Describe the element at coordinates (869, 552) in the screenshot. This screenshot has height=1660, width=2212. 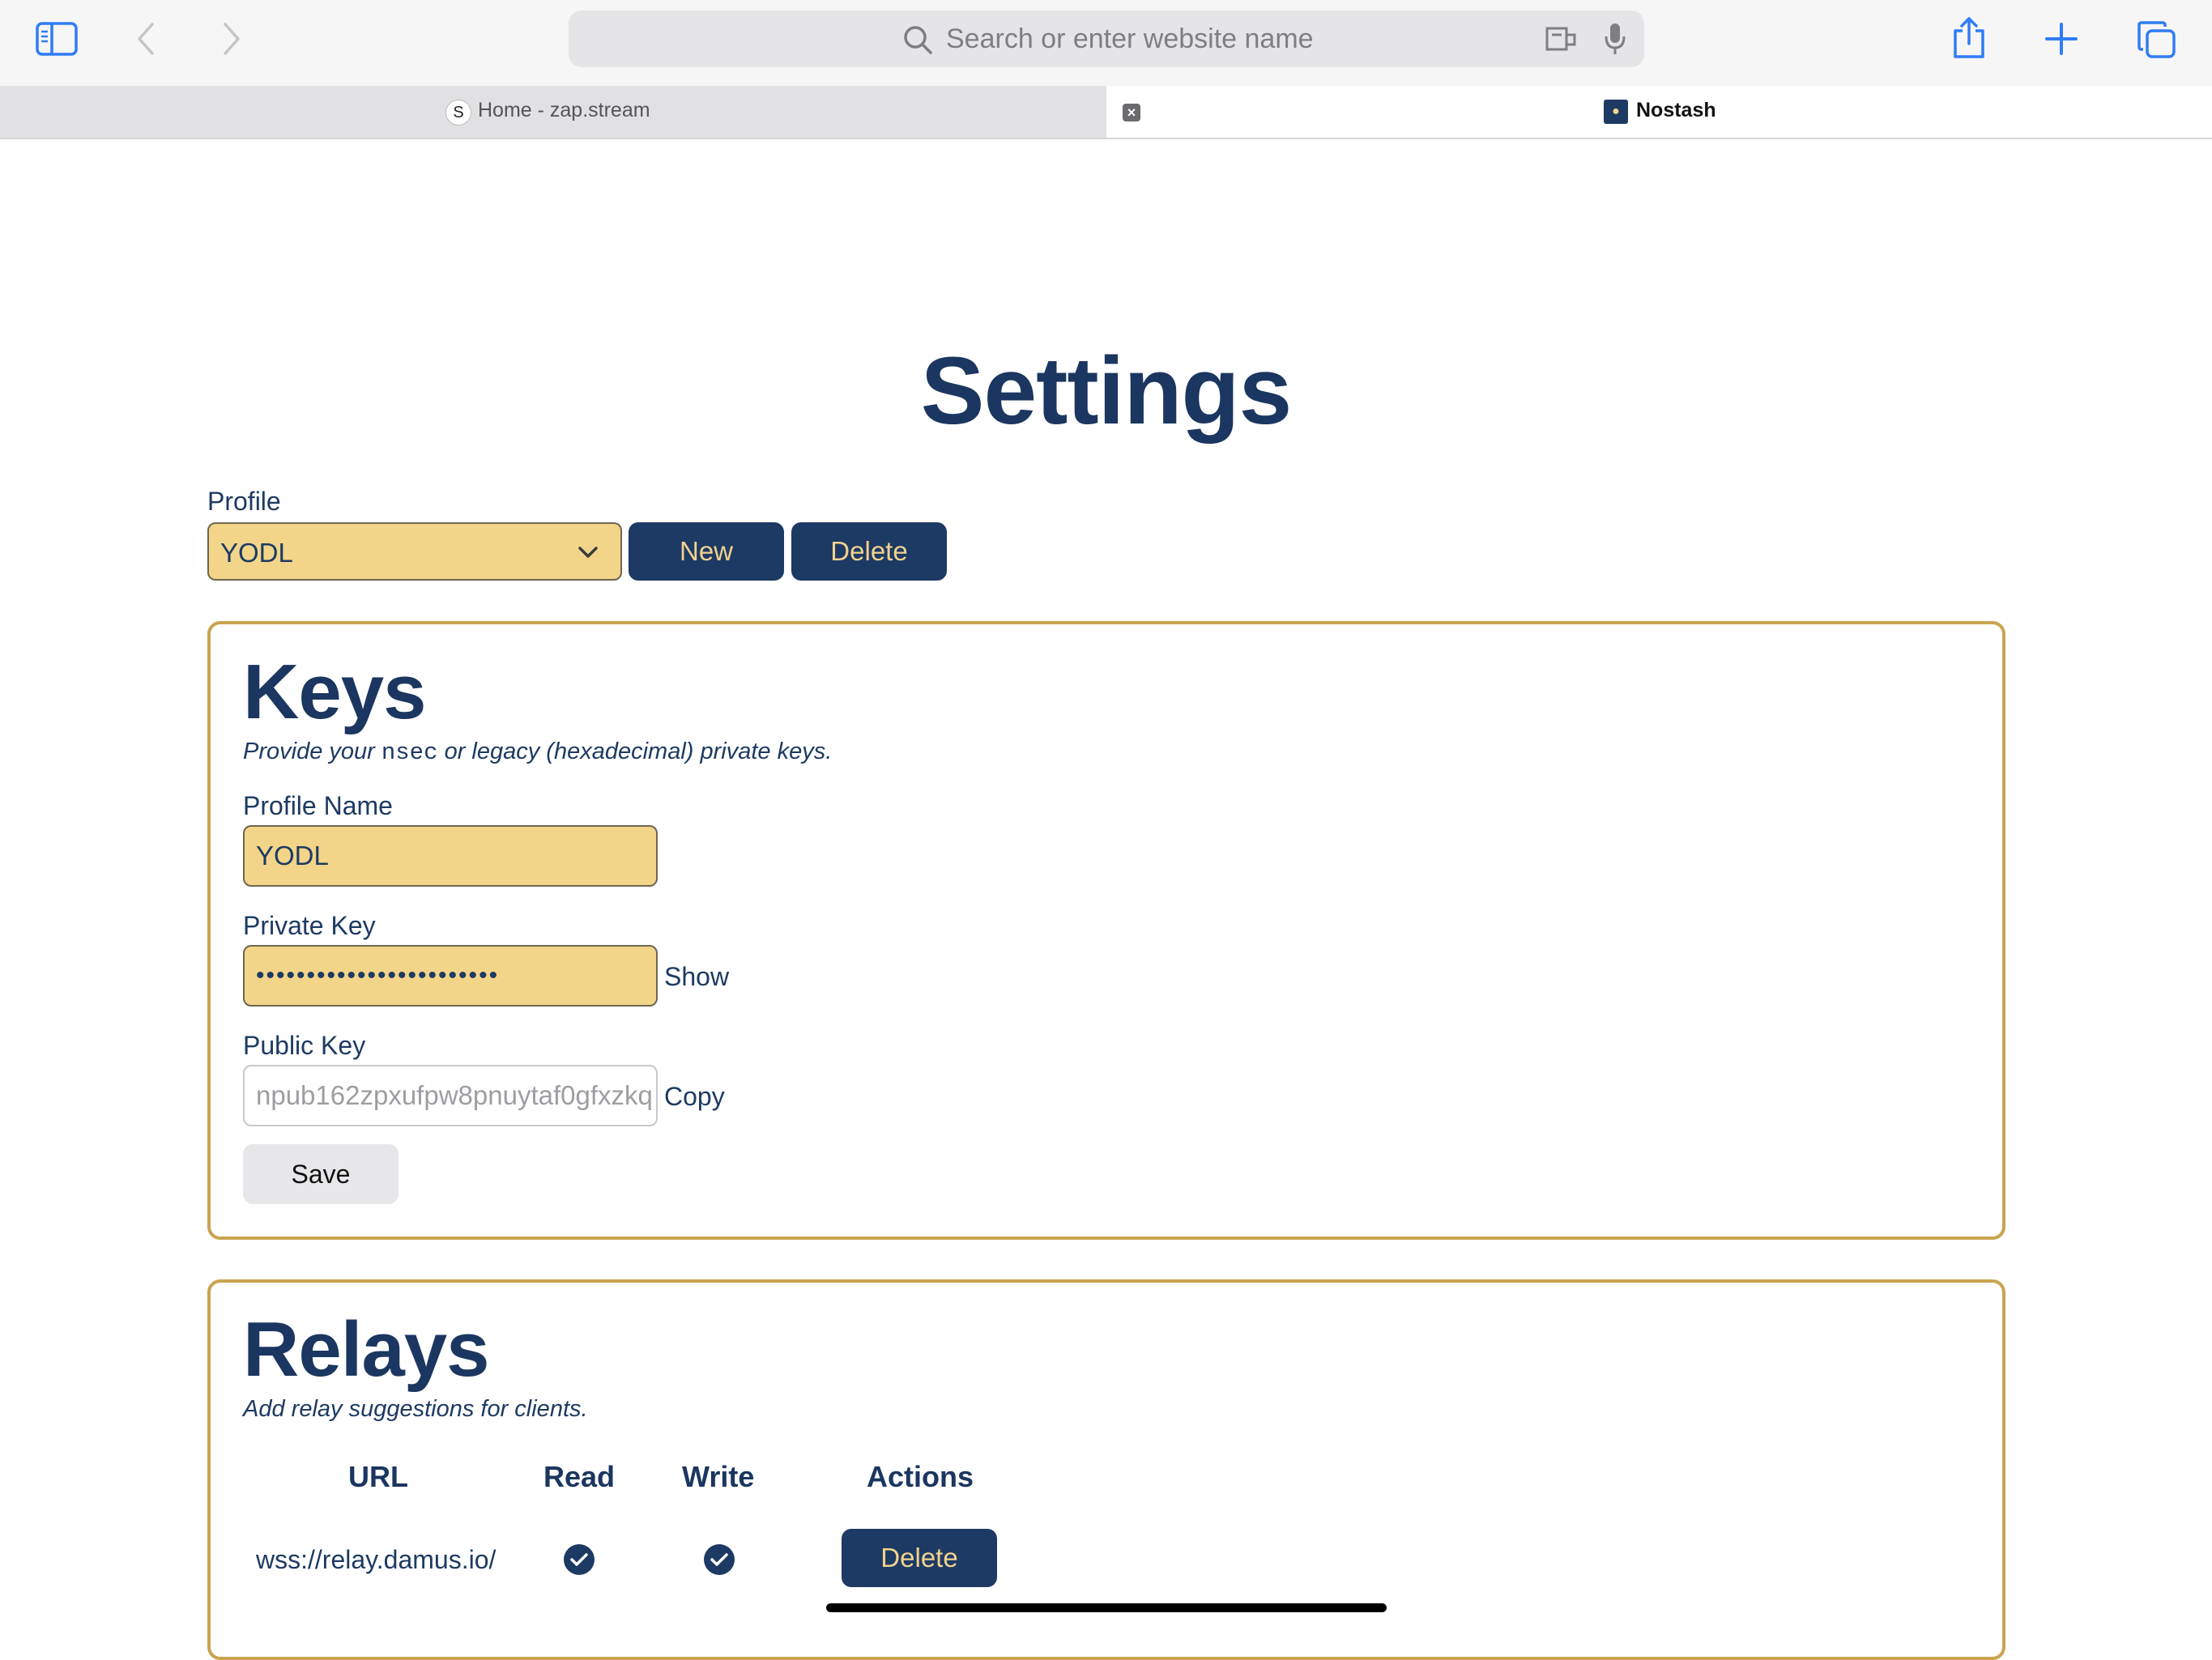
I see `delete-profile-button: Delete` at that location.